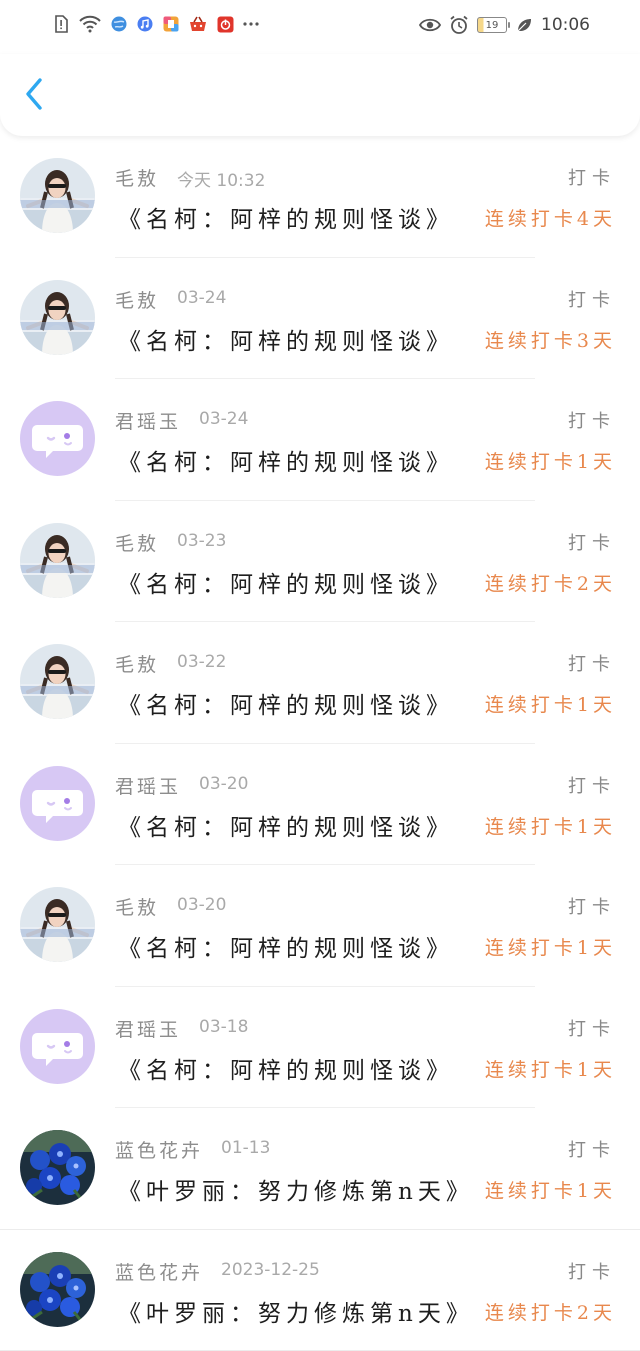 This screenshot has width=640, height=1351. I want to click on checkin-record-item: 蓝色花卉 01-13 打卡《叶罗丽：努力修炼第n天》 连续打卡1天, so click(320, 1169).